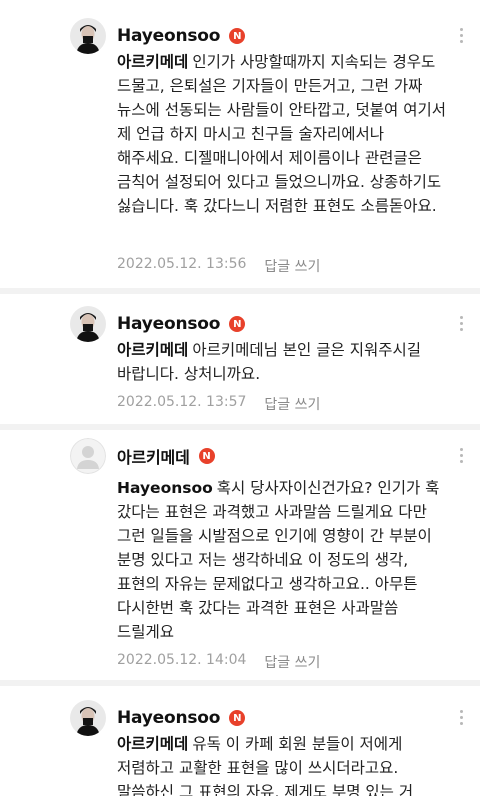 This screenshot has height=796, width=480. I want to click on mention: Hayeonsoo, so click(165, 488).